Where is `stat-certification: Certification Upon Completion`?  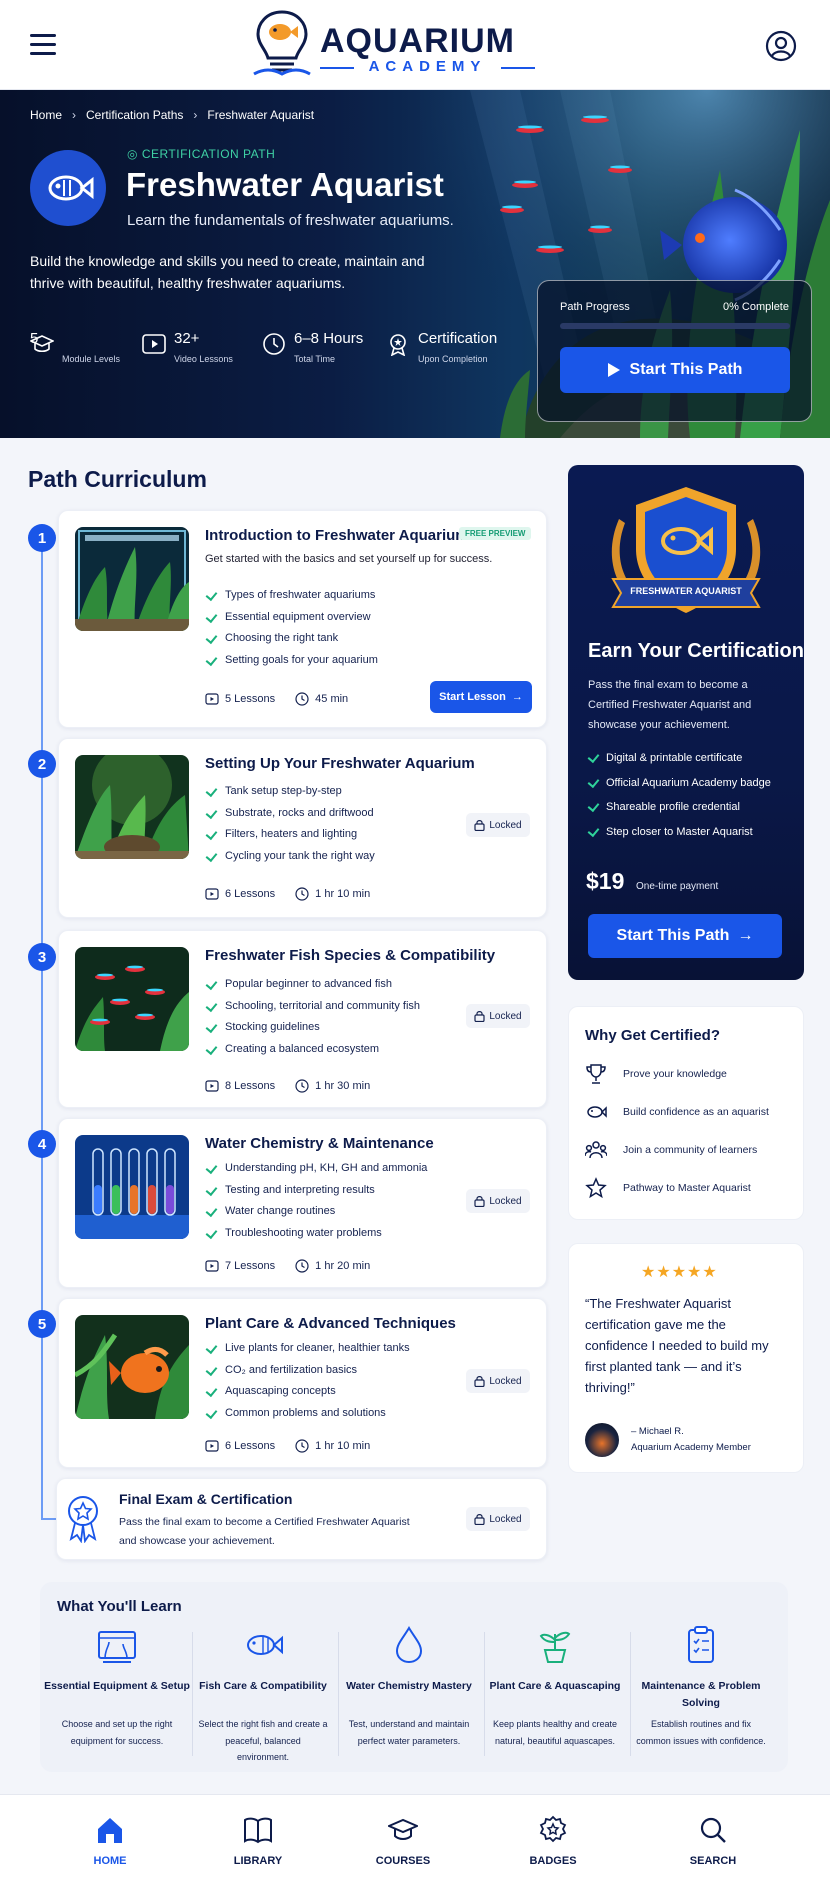
stat-certification: Certification Upon Completion is located at coordinates (446, 351).